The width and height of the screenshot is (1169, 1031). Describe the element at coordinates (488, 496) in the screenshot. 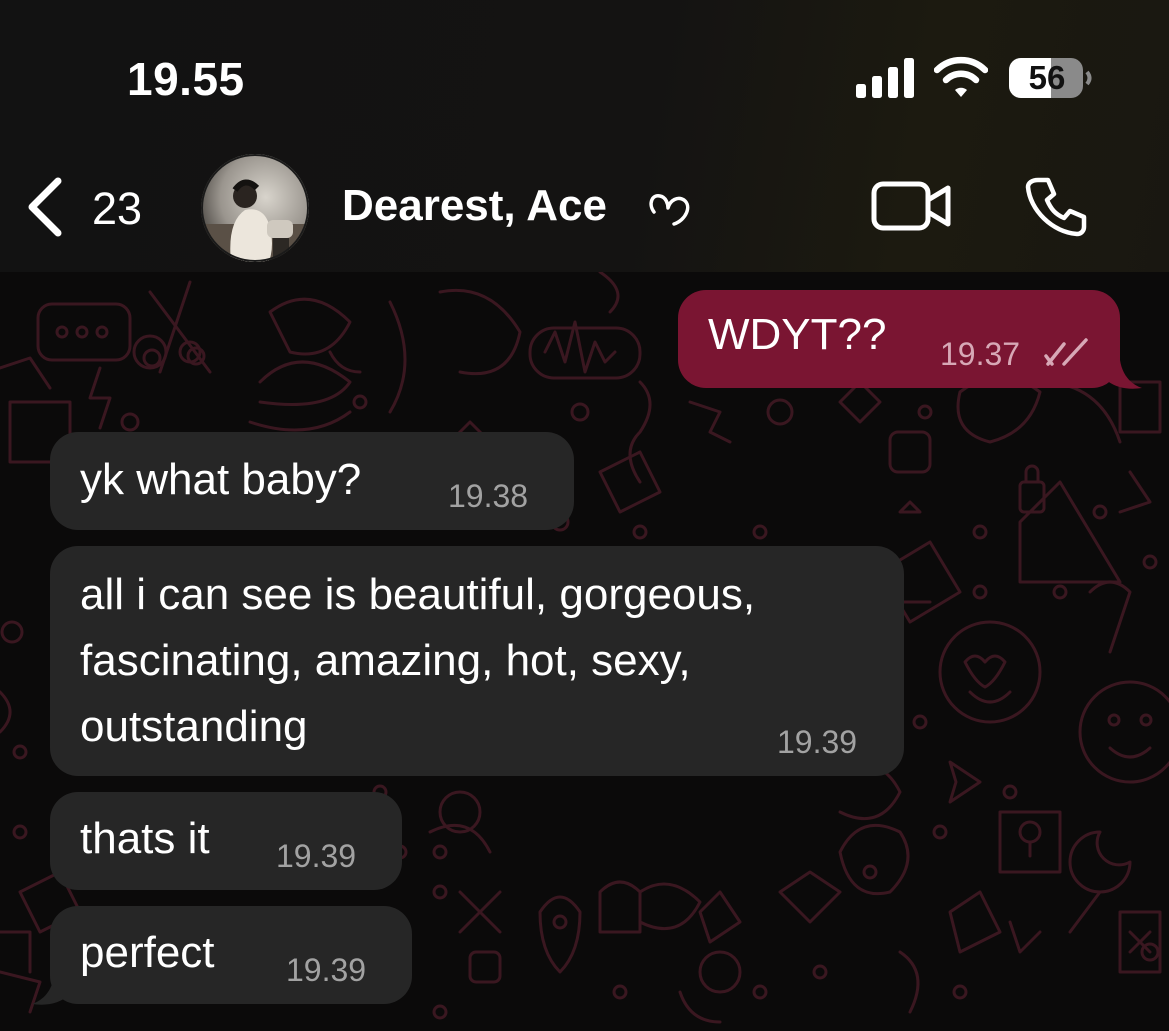

I see `message-time: 19.38` at that location.